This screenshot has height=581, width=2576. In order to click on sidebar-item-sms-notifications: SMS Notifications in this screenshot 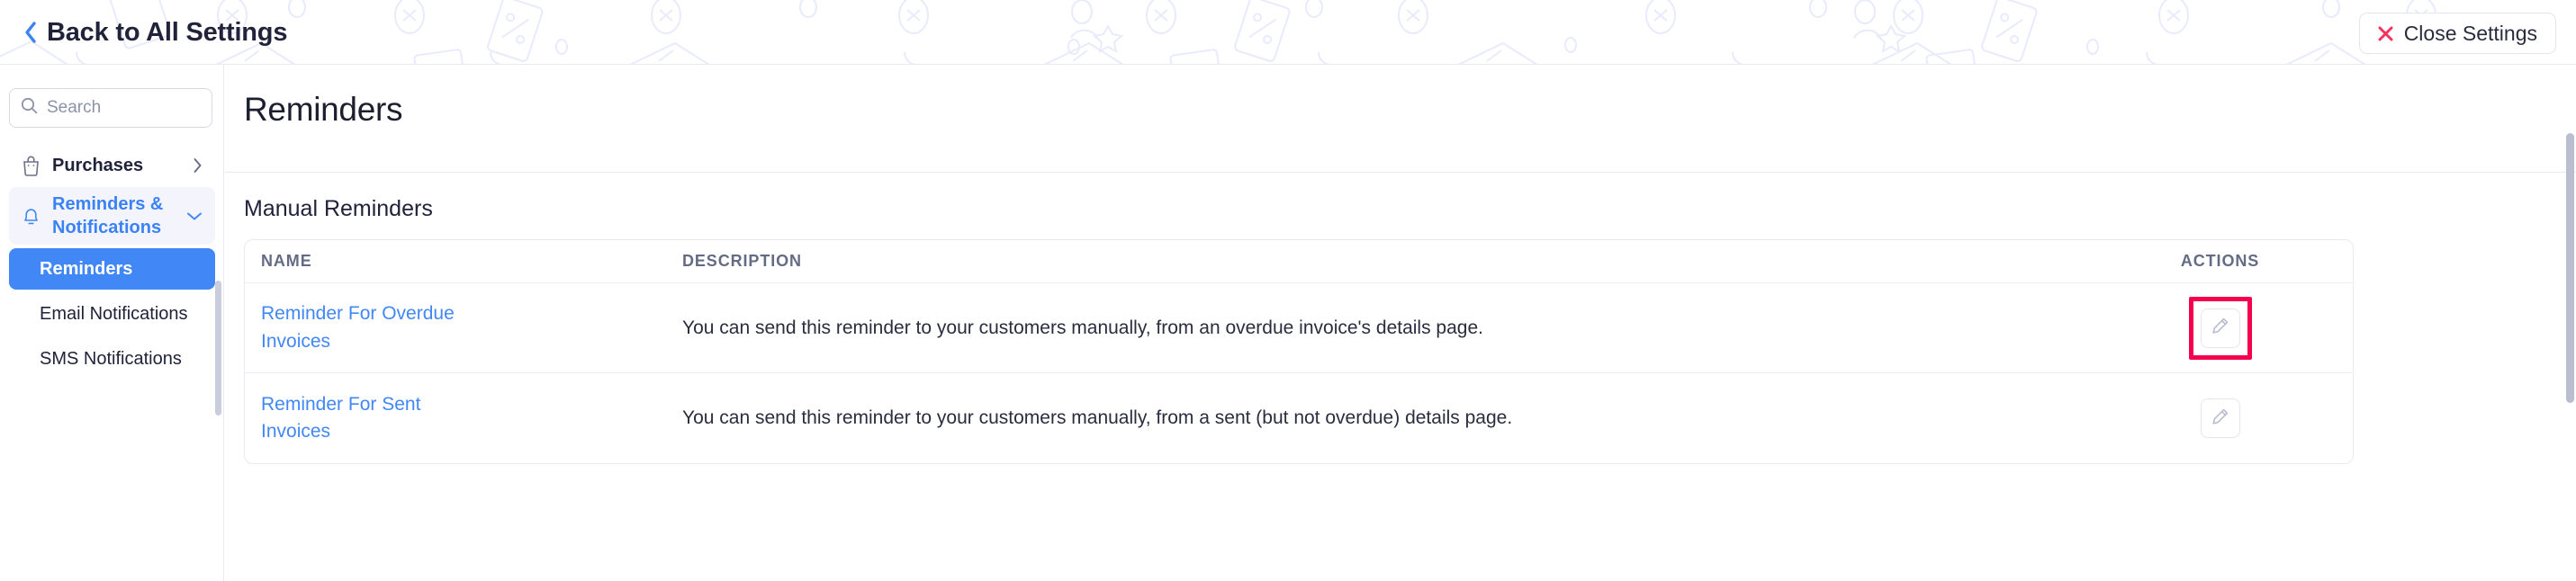, I will do `click(112, 359)`.